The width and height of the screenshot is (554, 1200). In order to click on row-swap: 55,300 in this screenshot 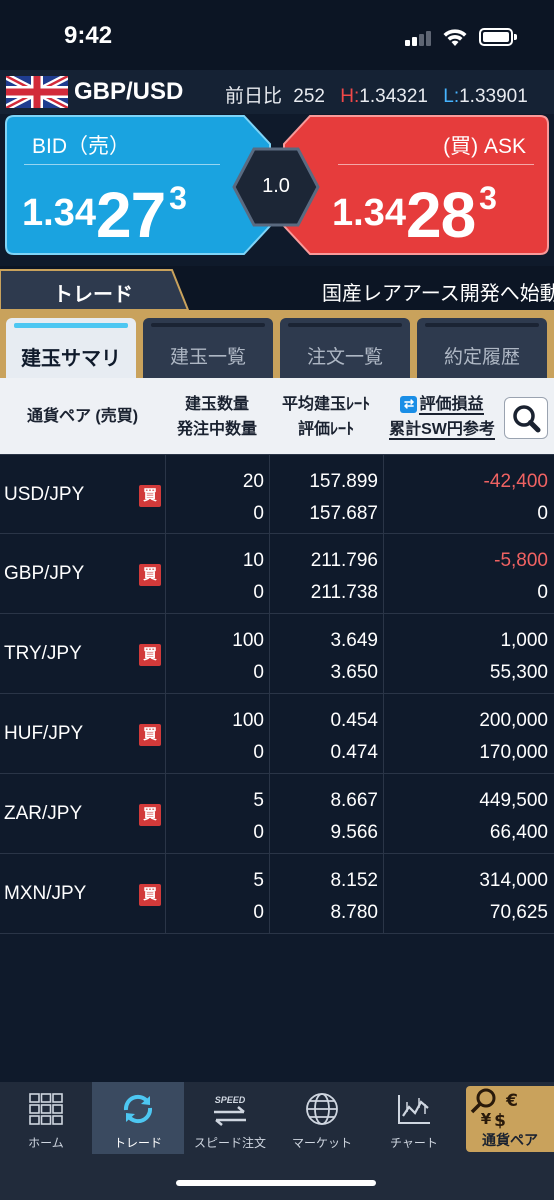, I will do `click(518, 672)`.